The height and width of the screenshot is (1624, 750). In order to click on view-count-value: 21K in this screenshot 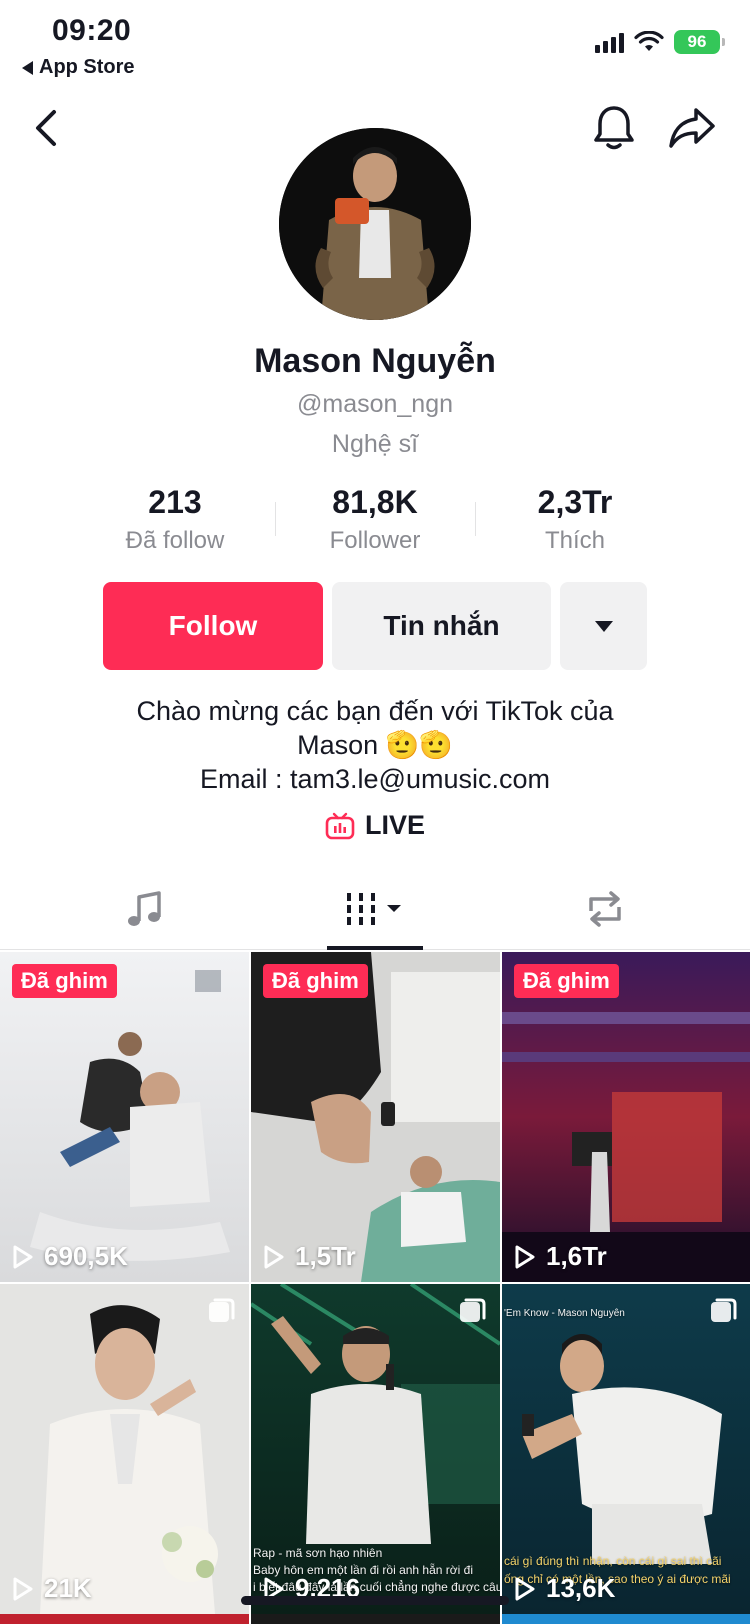, I will do `click(68, 1588)`.